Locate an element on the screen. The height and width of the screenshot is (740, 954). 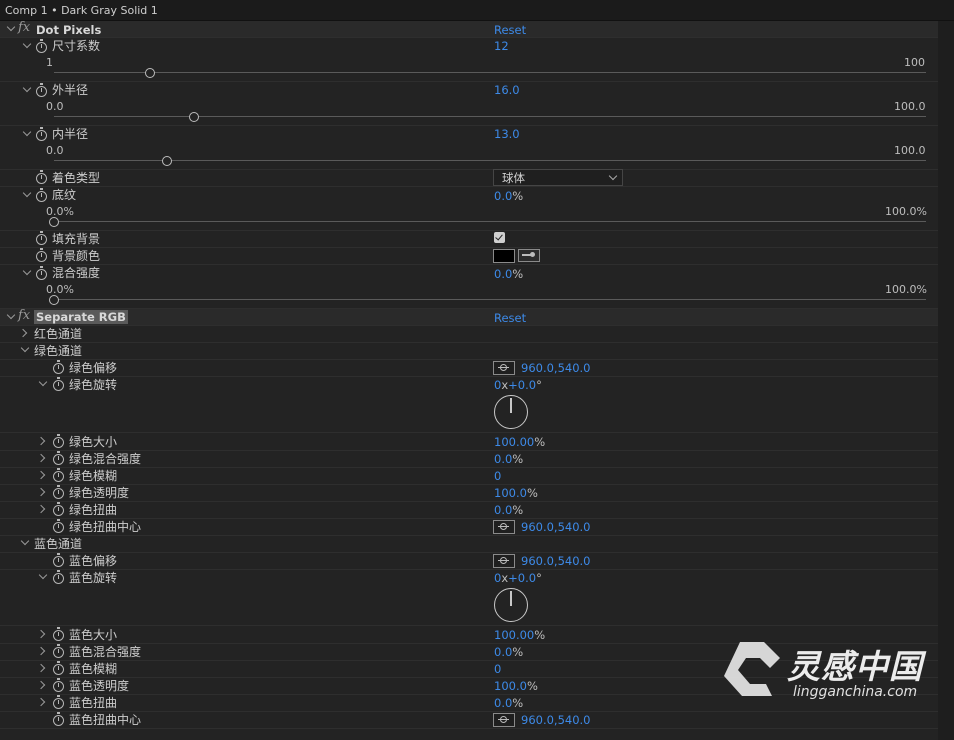
shading-type-dropdown: 球体 is located at coordinates (558, 177).